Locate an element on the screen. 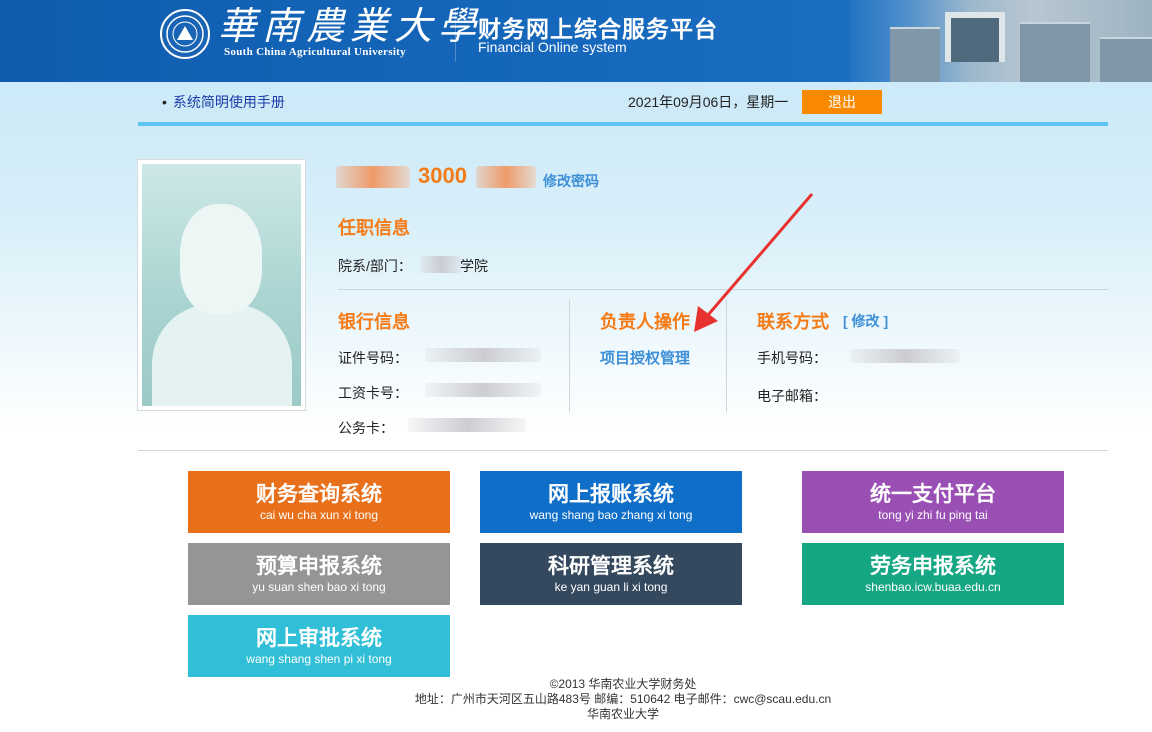  phone-label: 手机号码： is located at coordinates (792, 358).